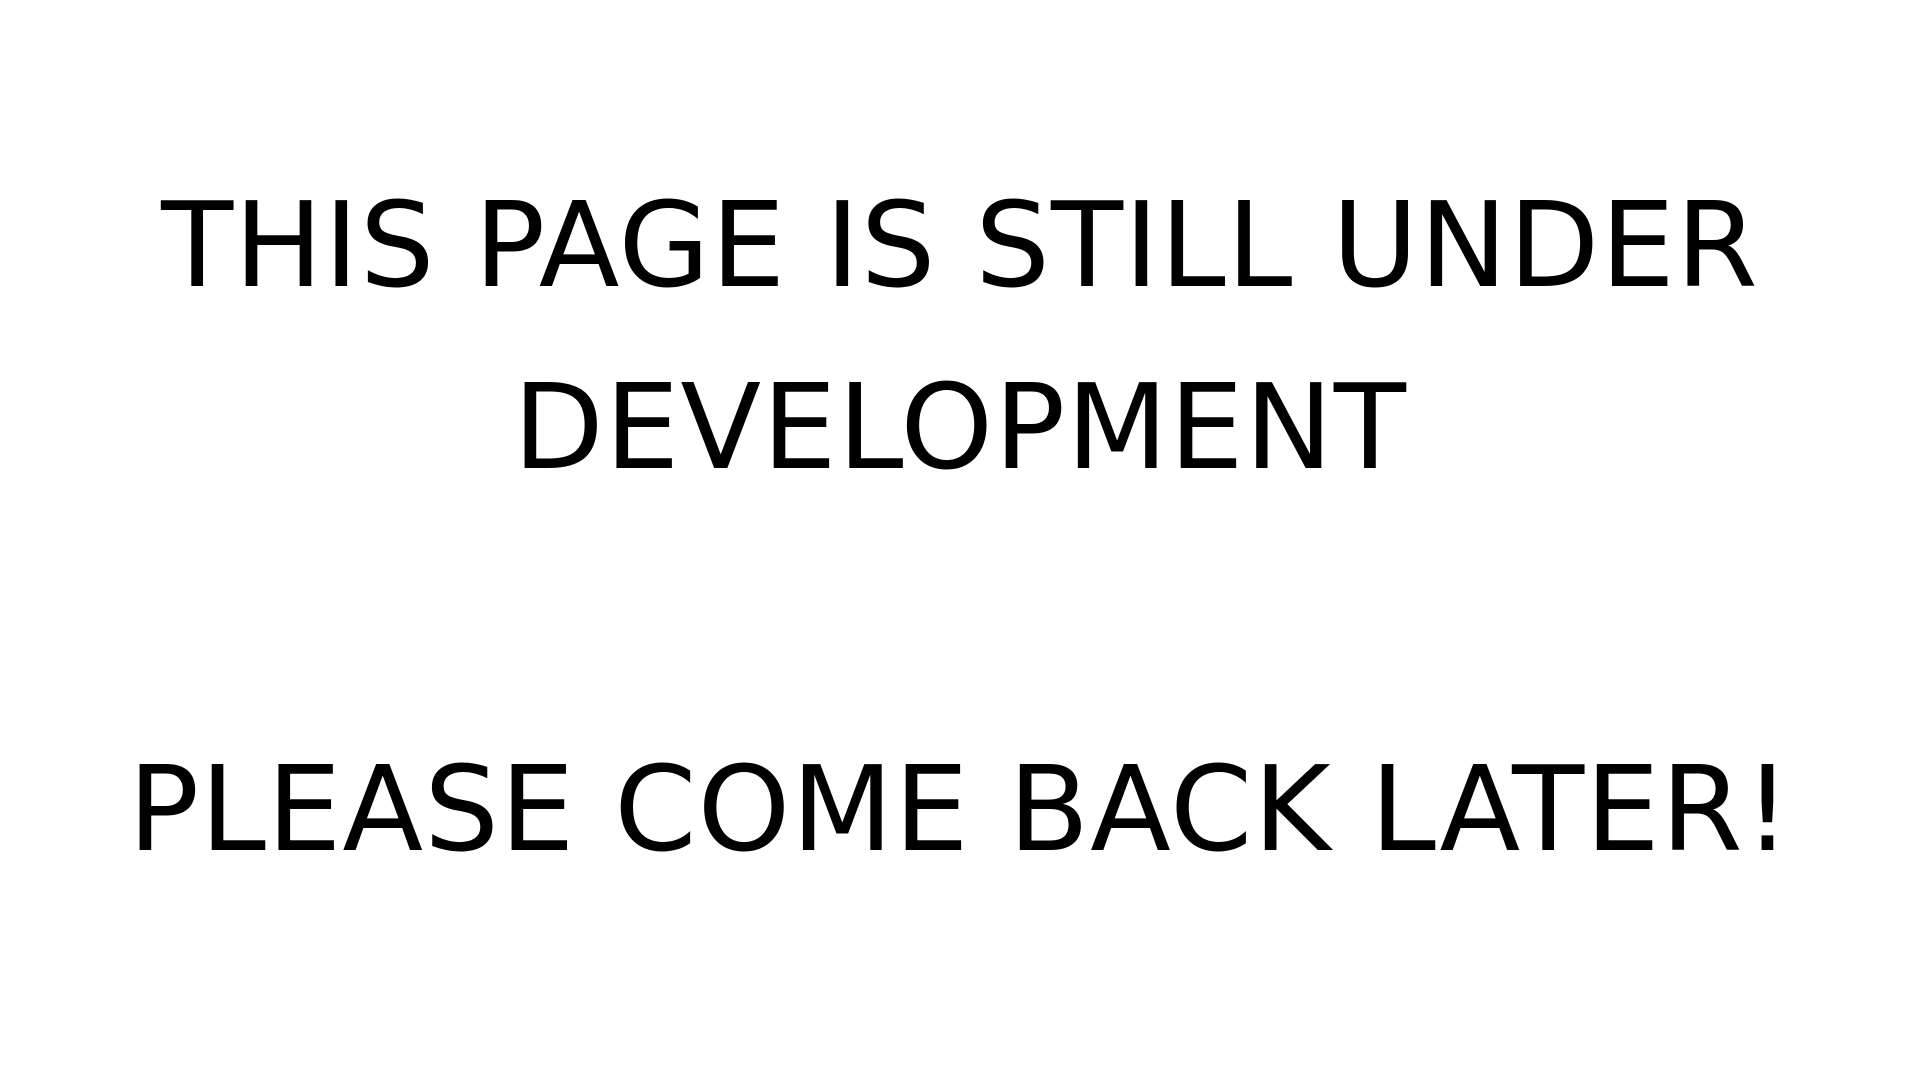  What do you see at coordinates (960, 245) in the screenshot?
I see `headline-line-1: THIS PAGE IS STILL UNDER` at bounding box center [960, 245].